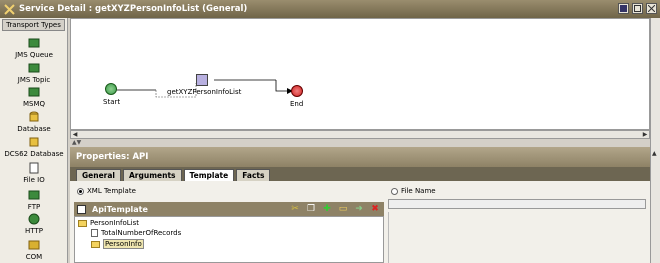 Image resolution: width=660 pixels, height=263 pixels. I want to click on tab-facts: Facts, so click(253, 175).